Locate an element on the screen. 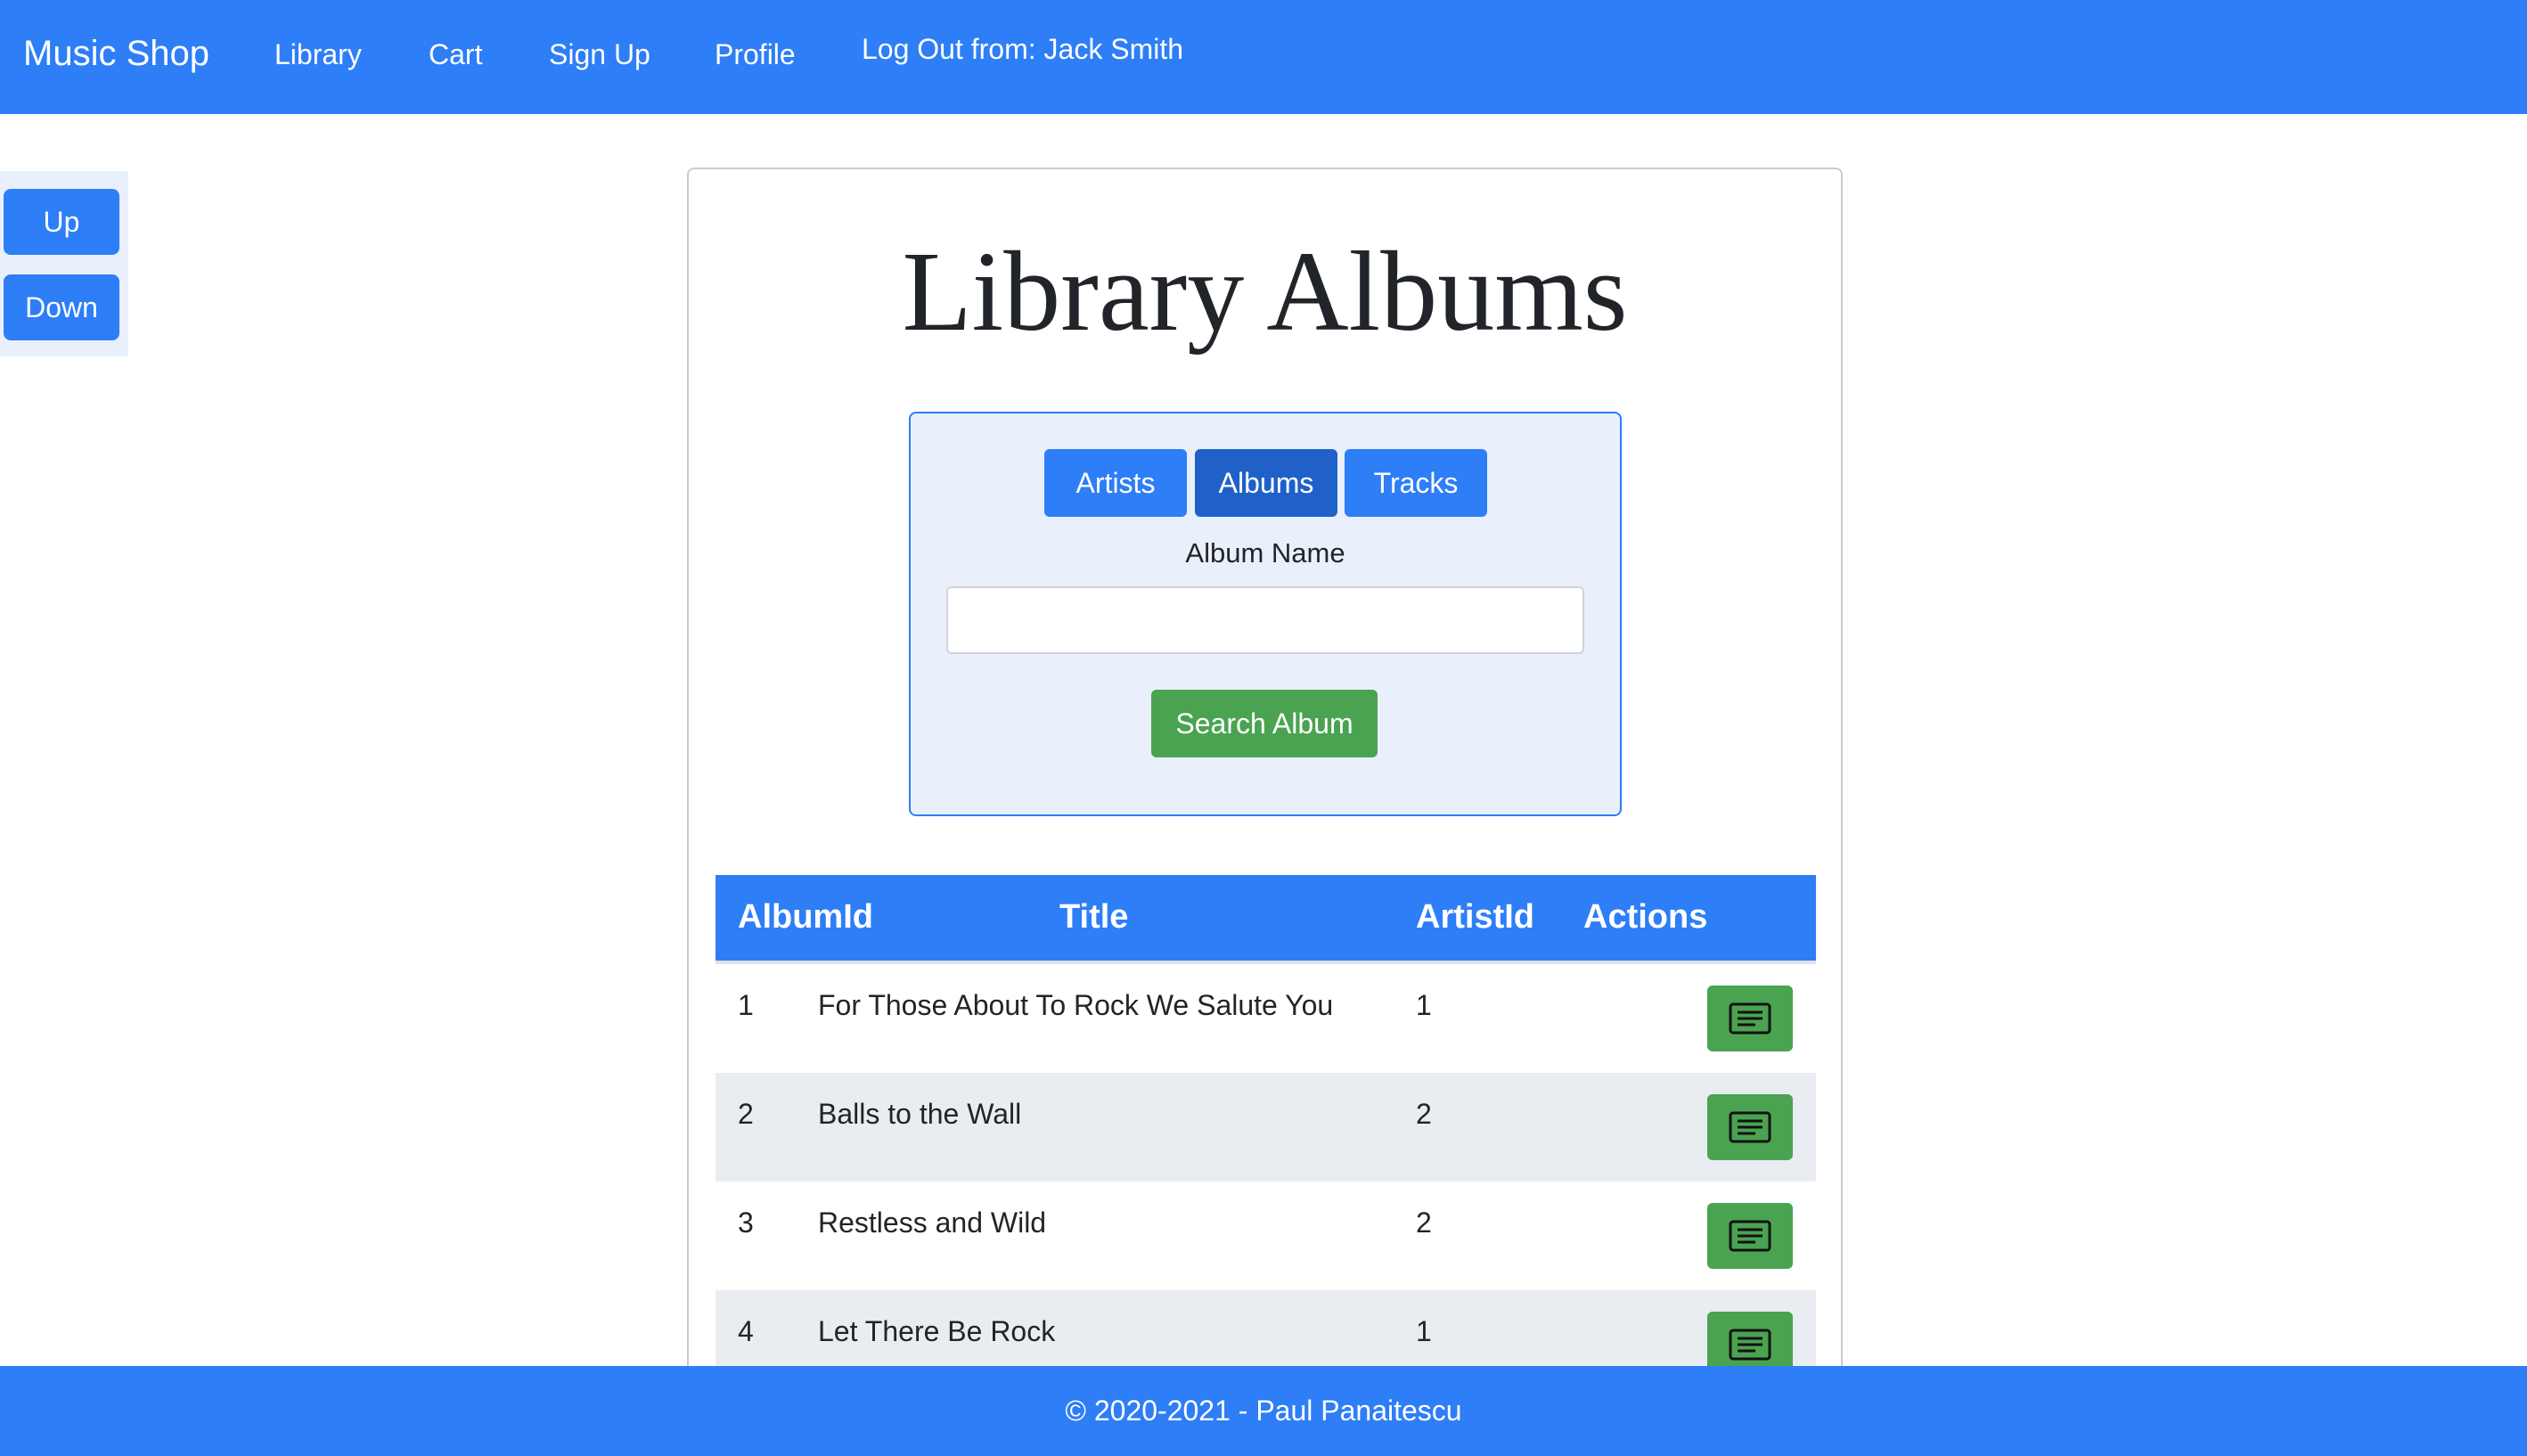 The height and width of the screenshot is (1456, 2527). cell-title: Let There Be Rock is located at coordinates (937, 1331).